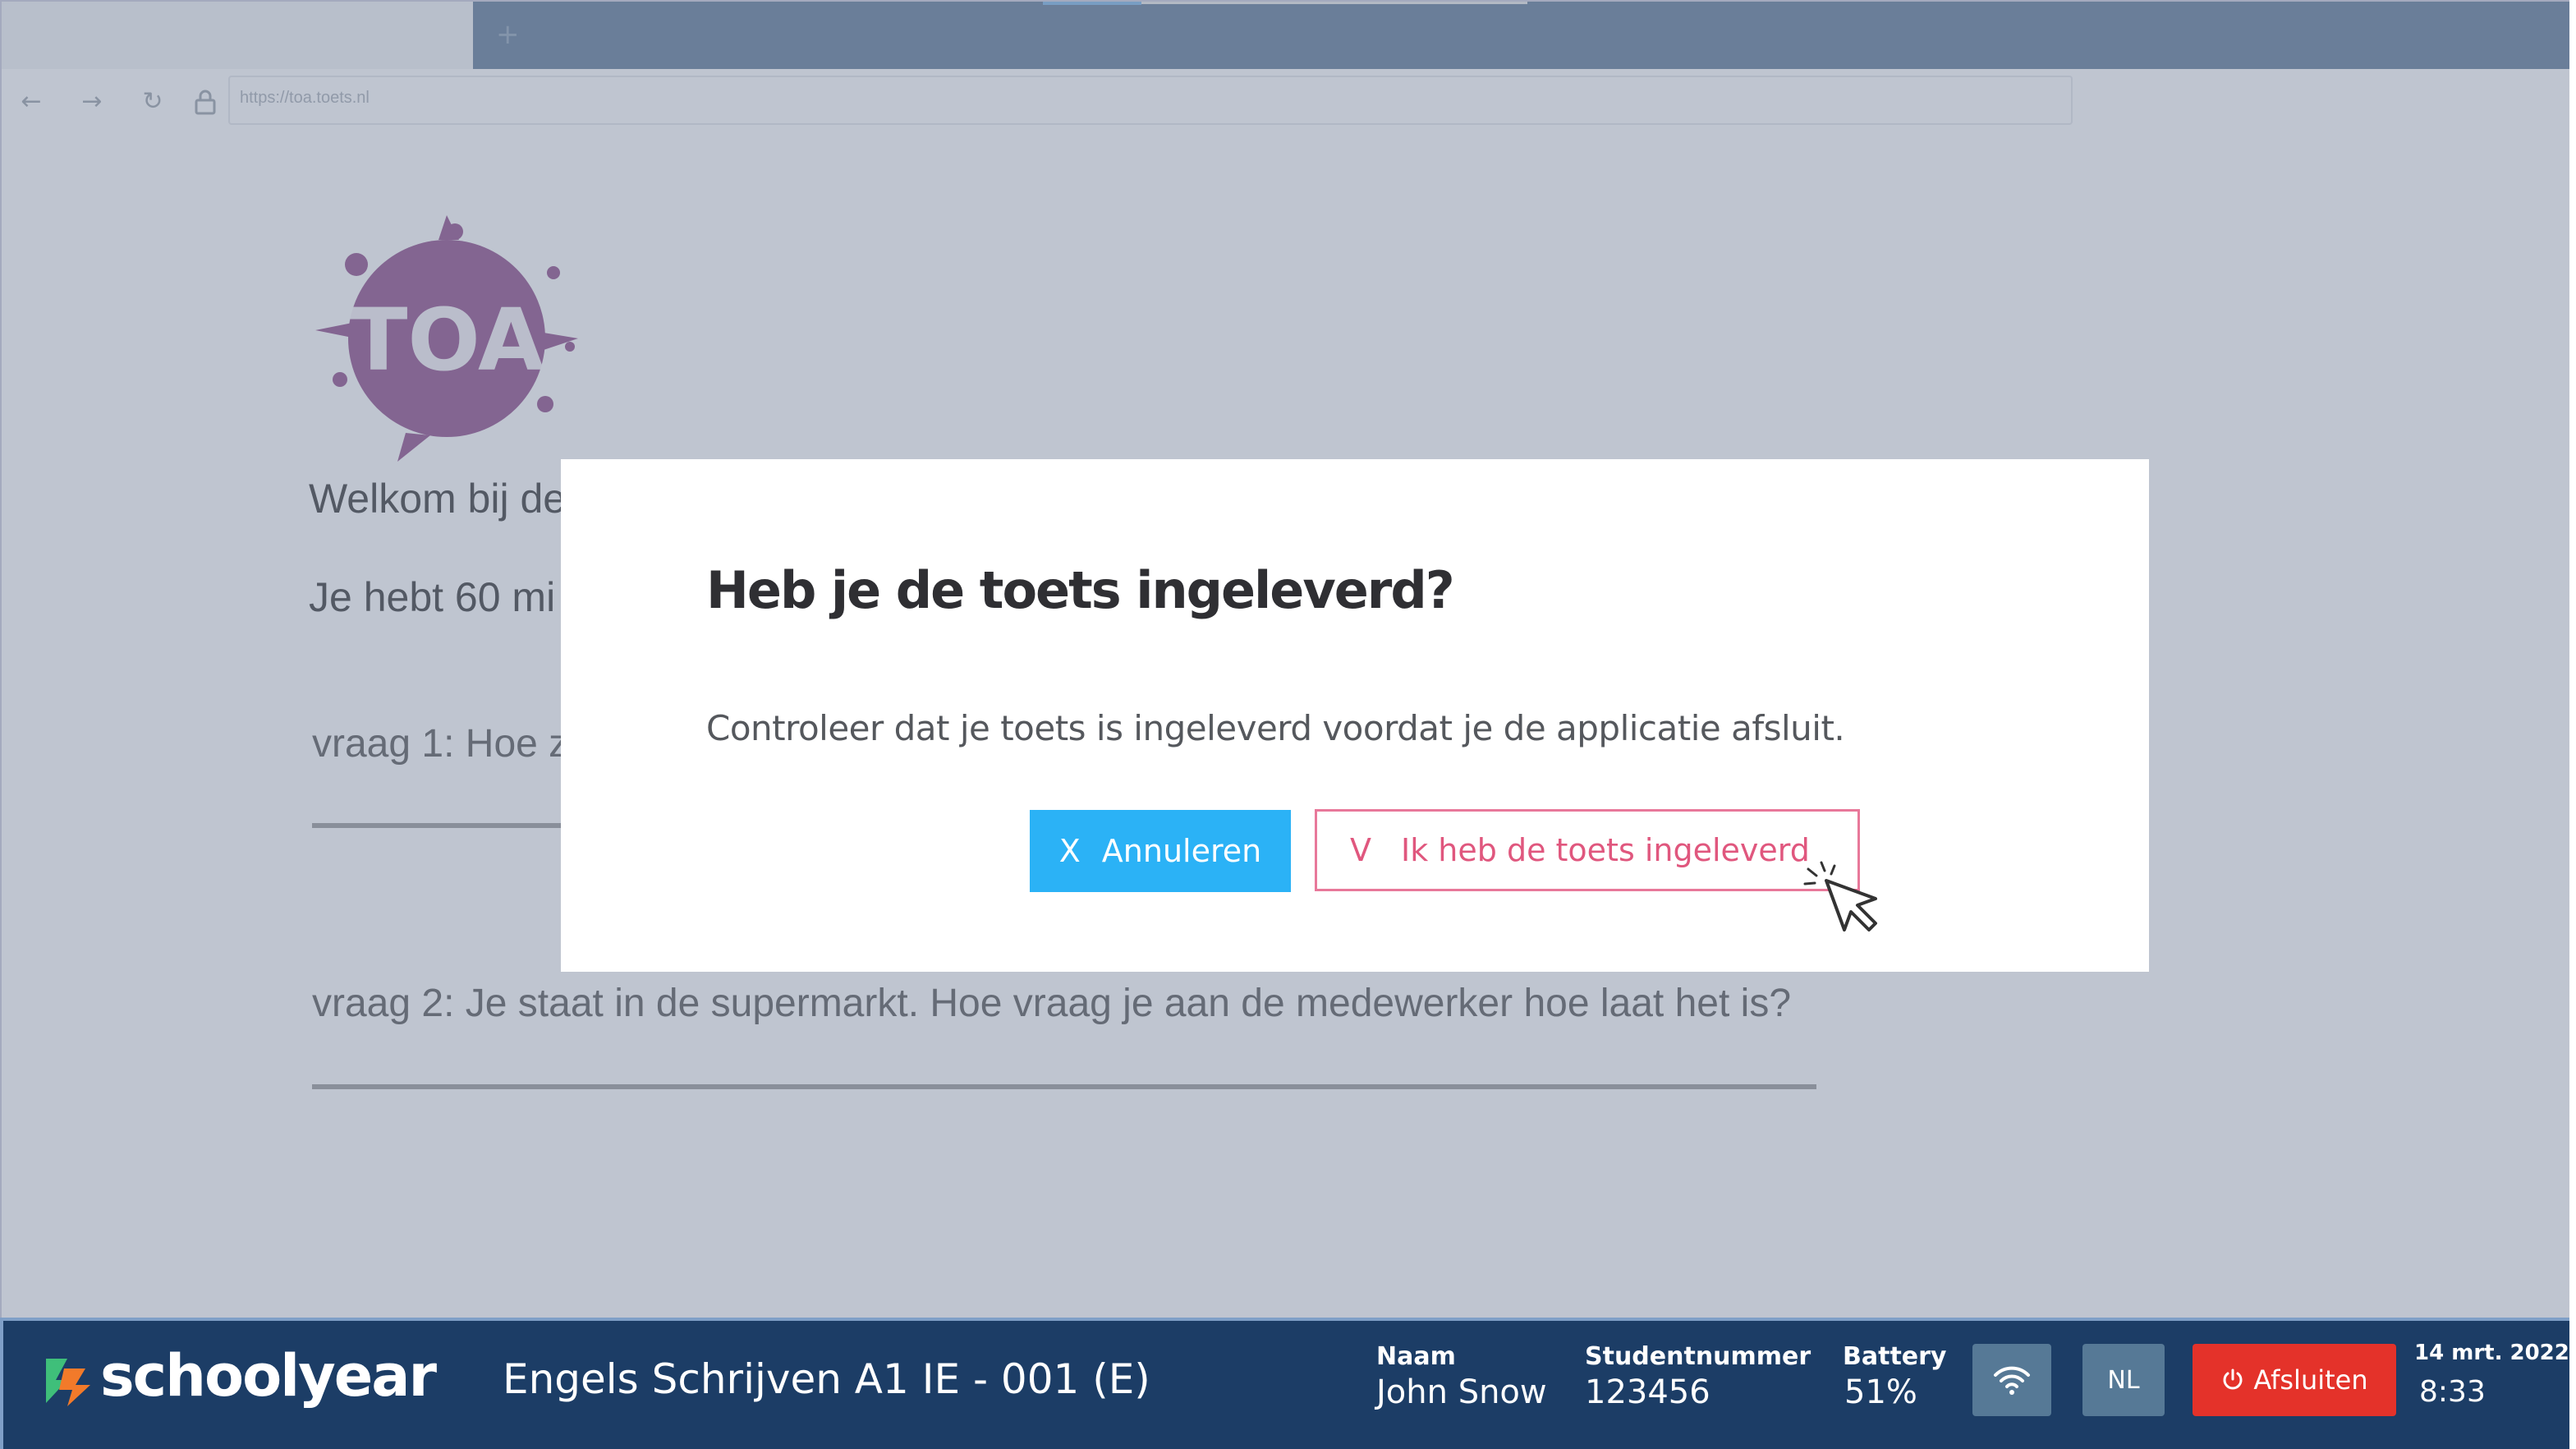 This screenshot has height=1449, width=2576. I want to click on screen-edge, so click(2572, 724).